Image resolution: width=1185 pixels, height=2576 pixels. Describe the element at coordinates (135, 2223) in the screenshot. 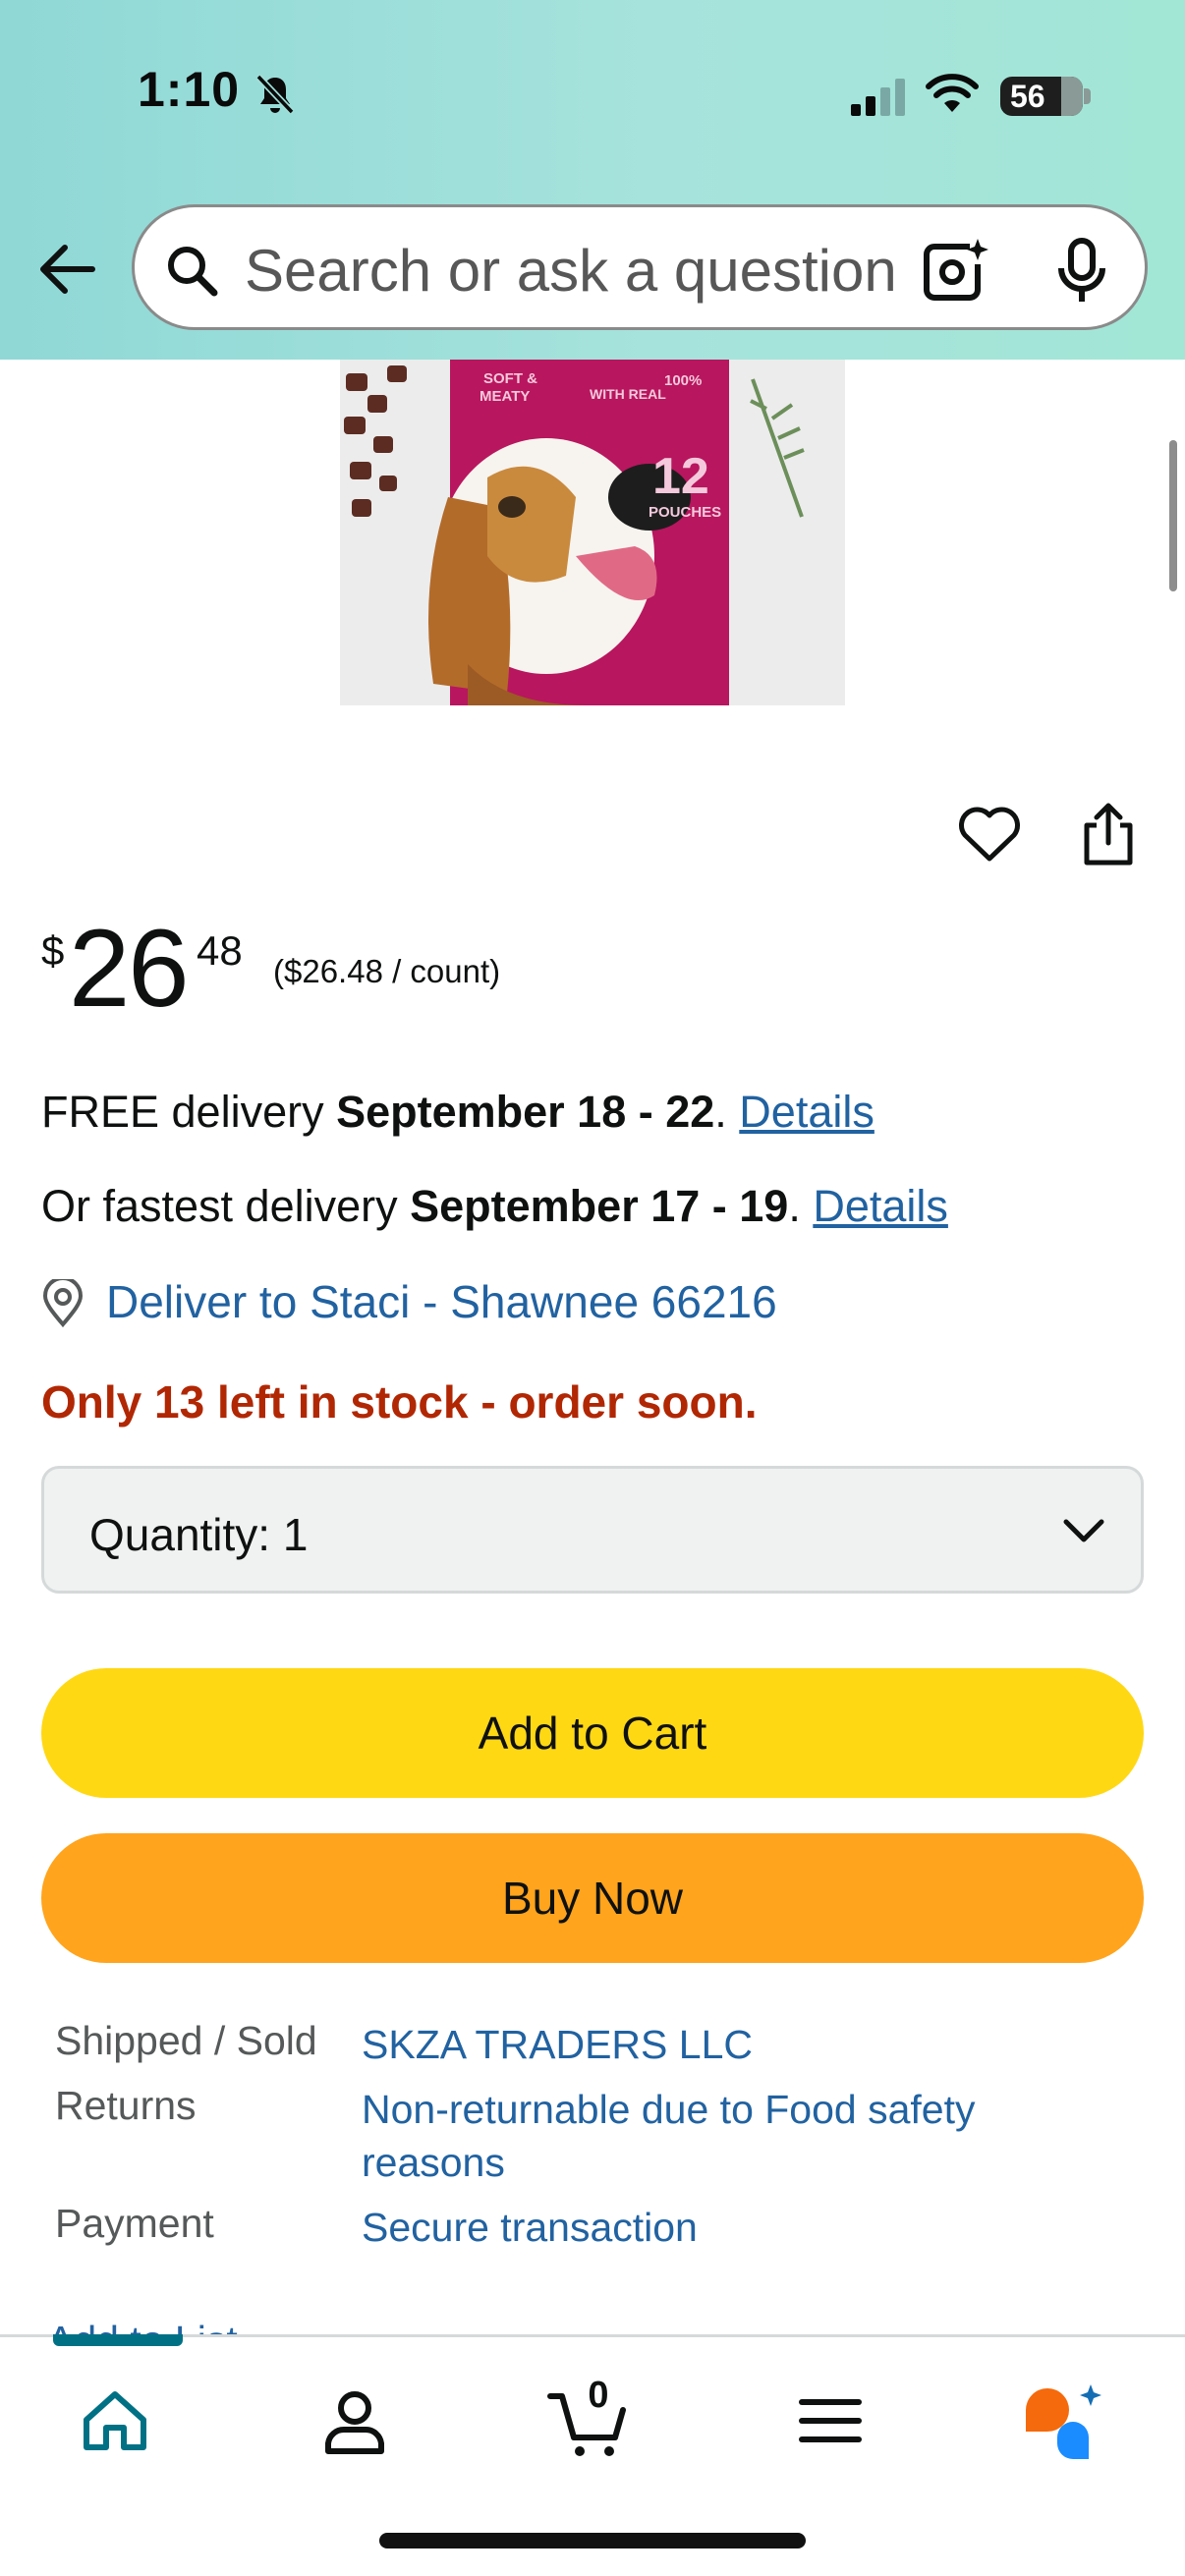

I see `payment-label: Payment` at that location.